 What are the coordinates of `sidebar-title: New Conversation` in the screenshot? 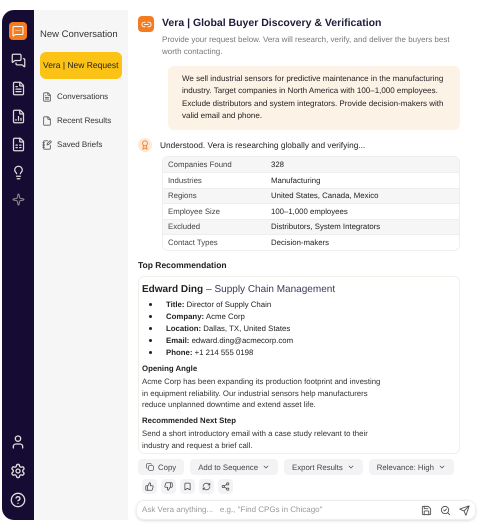 It's located at (79, 35).